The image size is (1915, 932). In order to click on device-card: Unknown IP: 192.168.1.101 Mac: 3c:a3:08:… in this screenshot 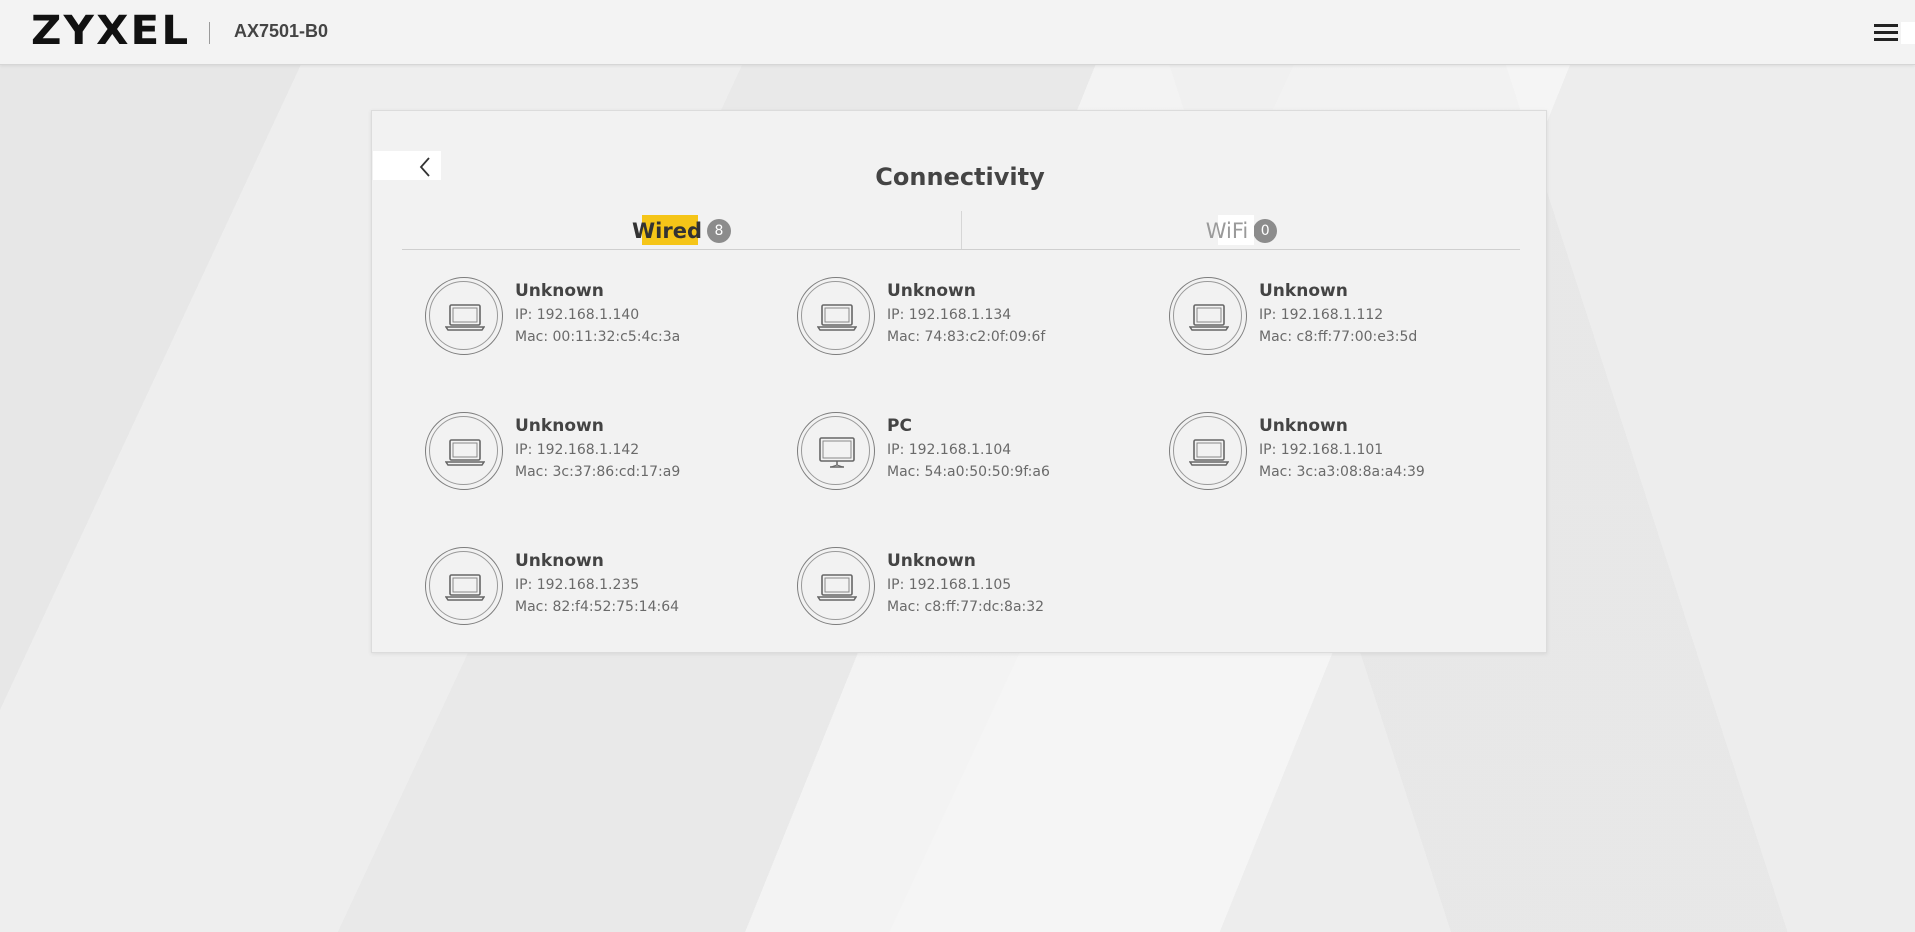, I will do `click(1339, 457)`.